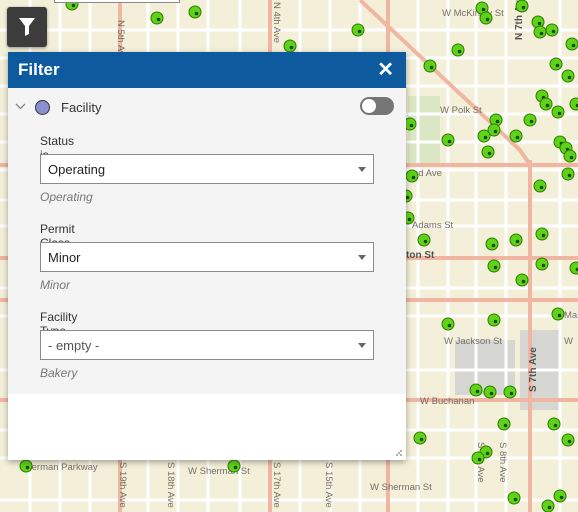 Image resolution: width=578 pixels, height=512 pixels. I want to click on resize-handle-icon, so click(399, 453).